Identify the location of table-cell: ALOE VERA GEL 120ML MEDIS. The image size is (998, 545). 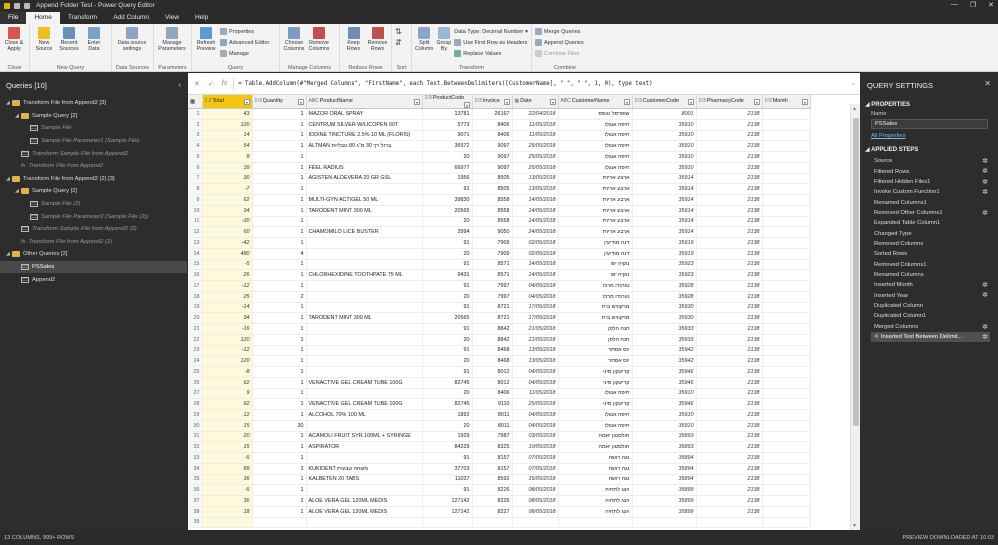
(364, 512).